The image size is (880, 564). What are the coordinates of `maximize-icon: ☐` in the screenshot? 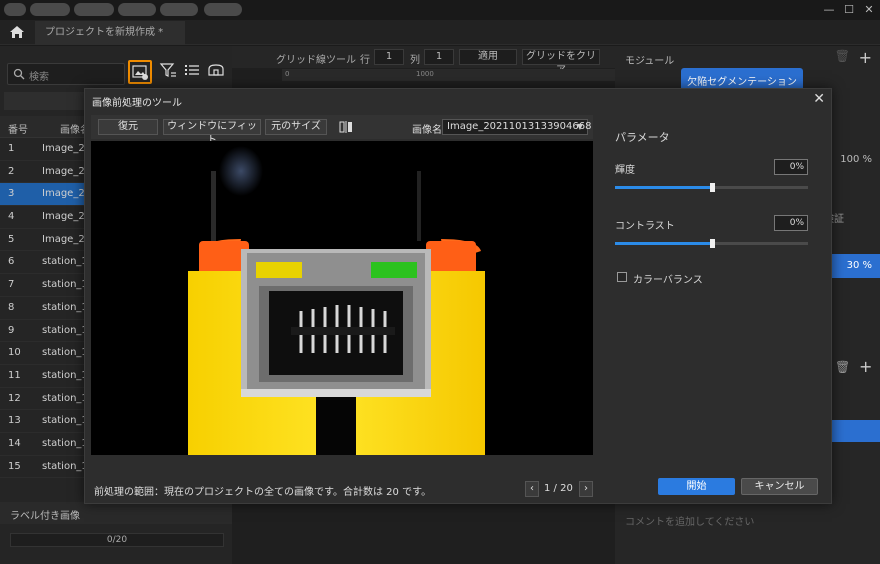 It's located at (849, 10).